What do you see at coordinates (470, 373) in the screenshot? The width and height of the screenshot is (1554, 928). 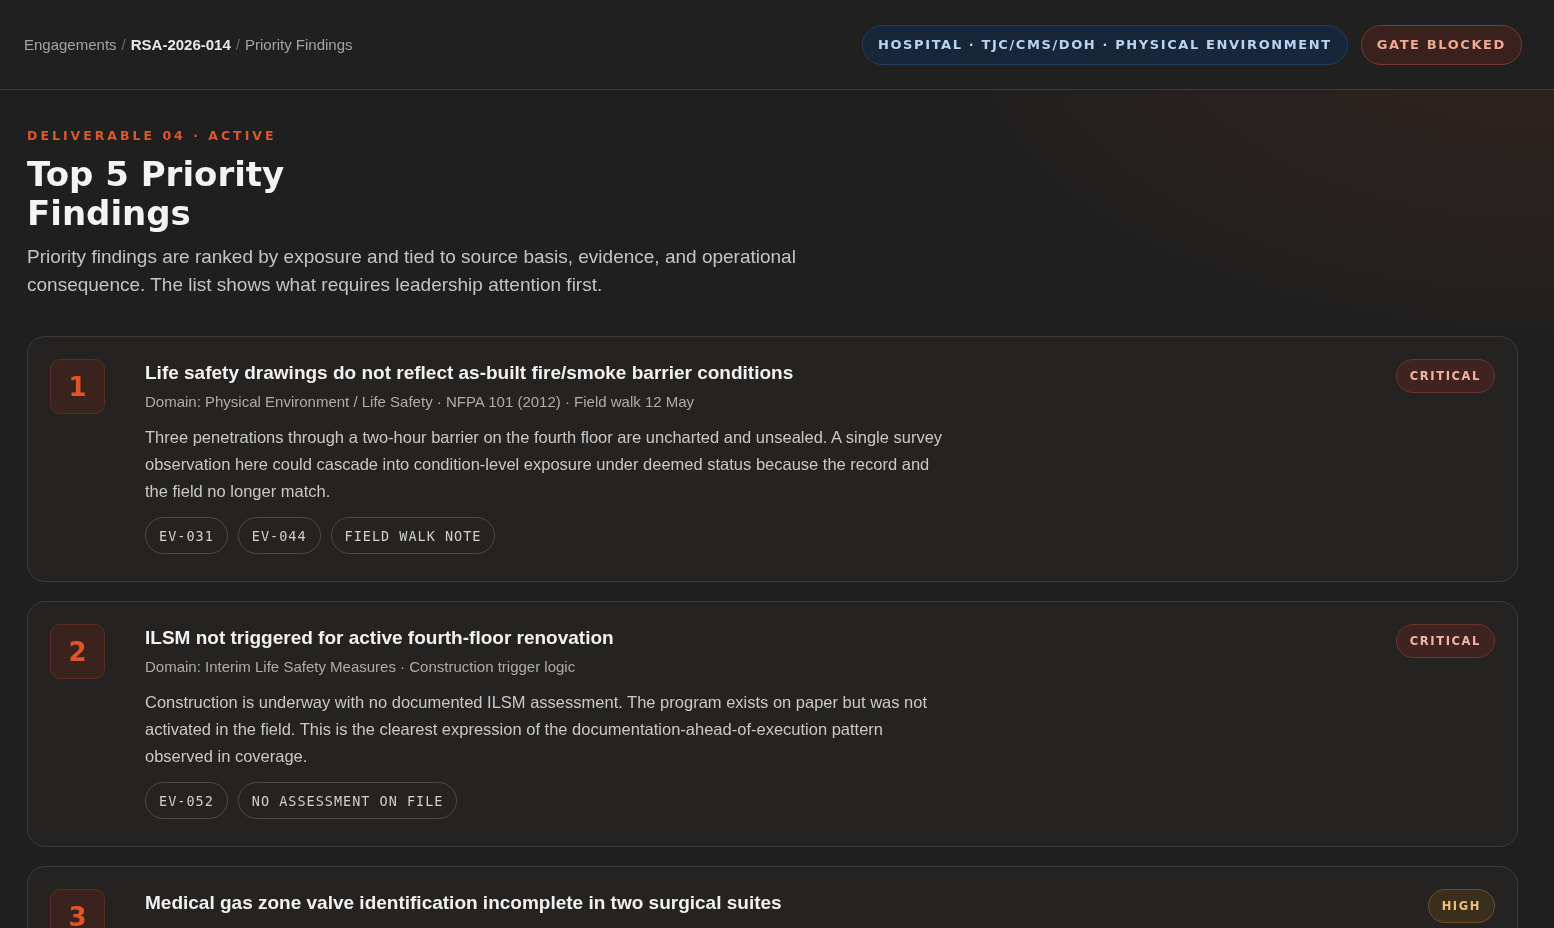 I see `finding-title: Life safety drawings do not reflect as-built fire/smoke barrier conditions` at bounding box center [470, 373].